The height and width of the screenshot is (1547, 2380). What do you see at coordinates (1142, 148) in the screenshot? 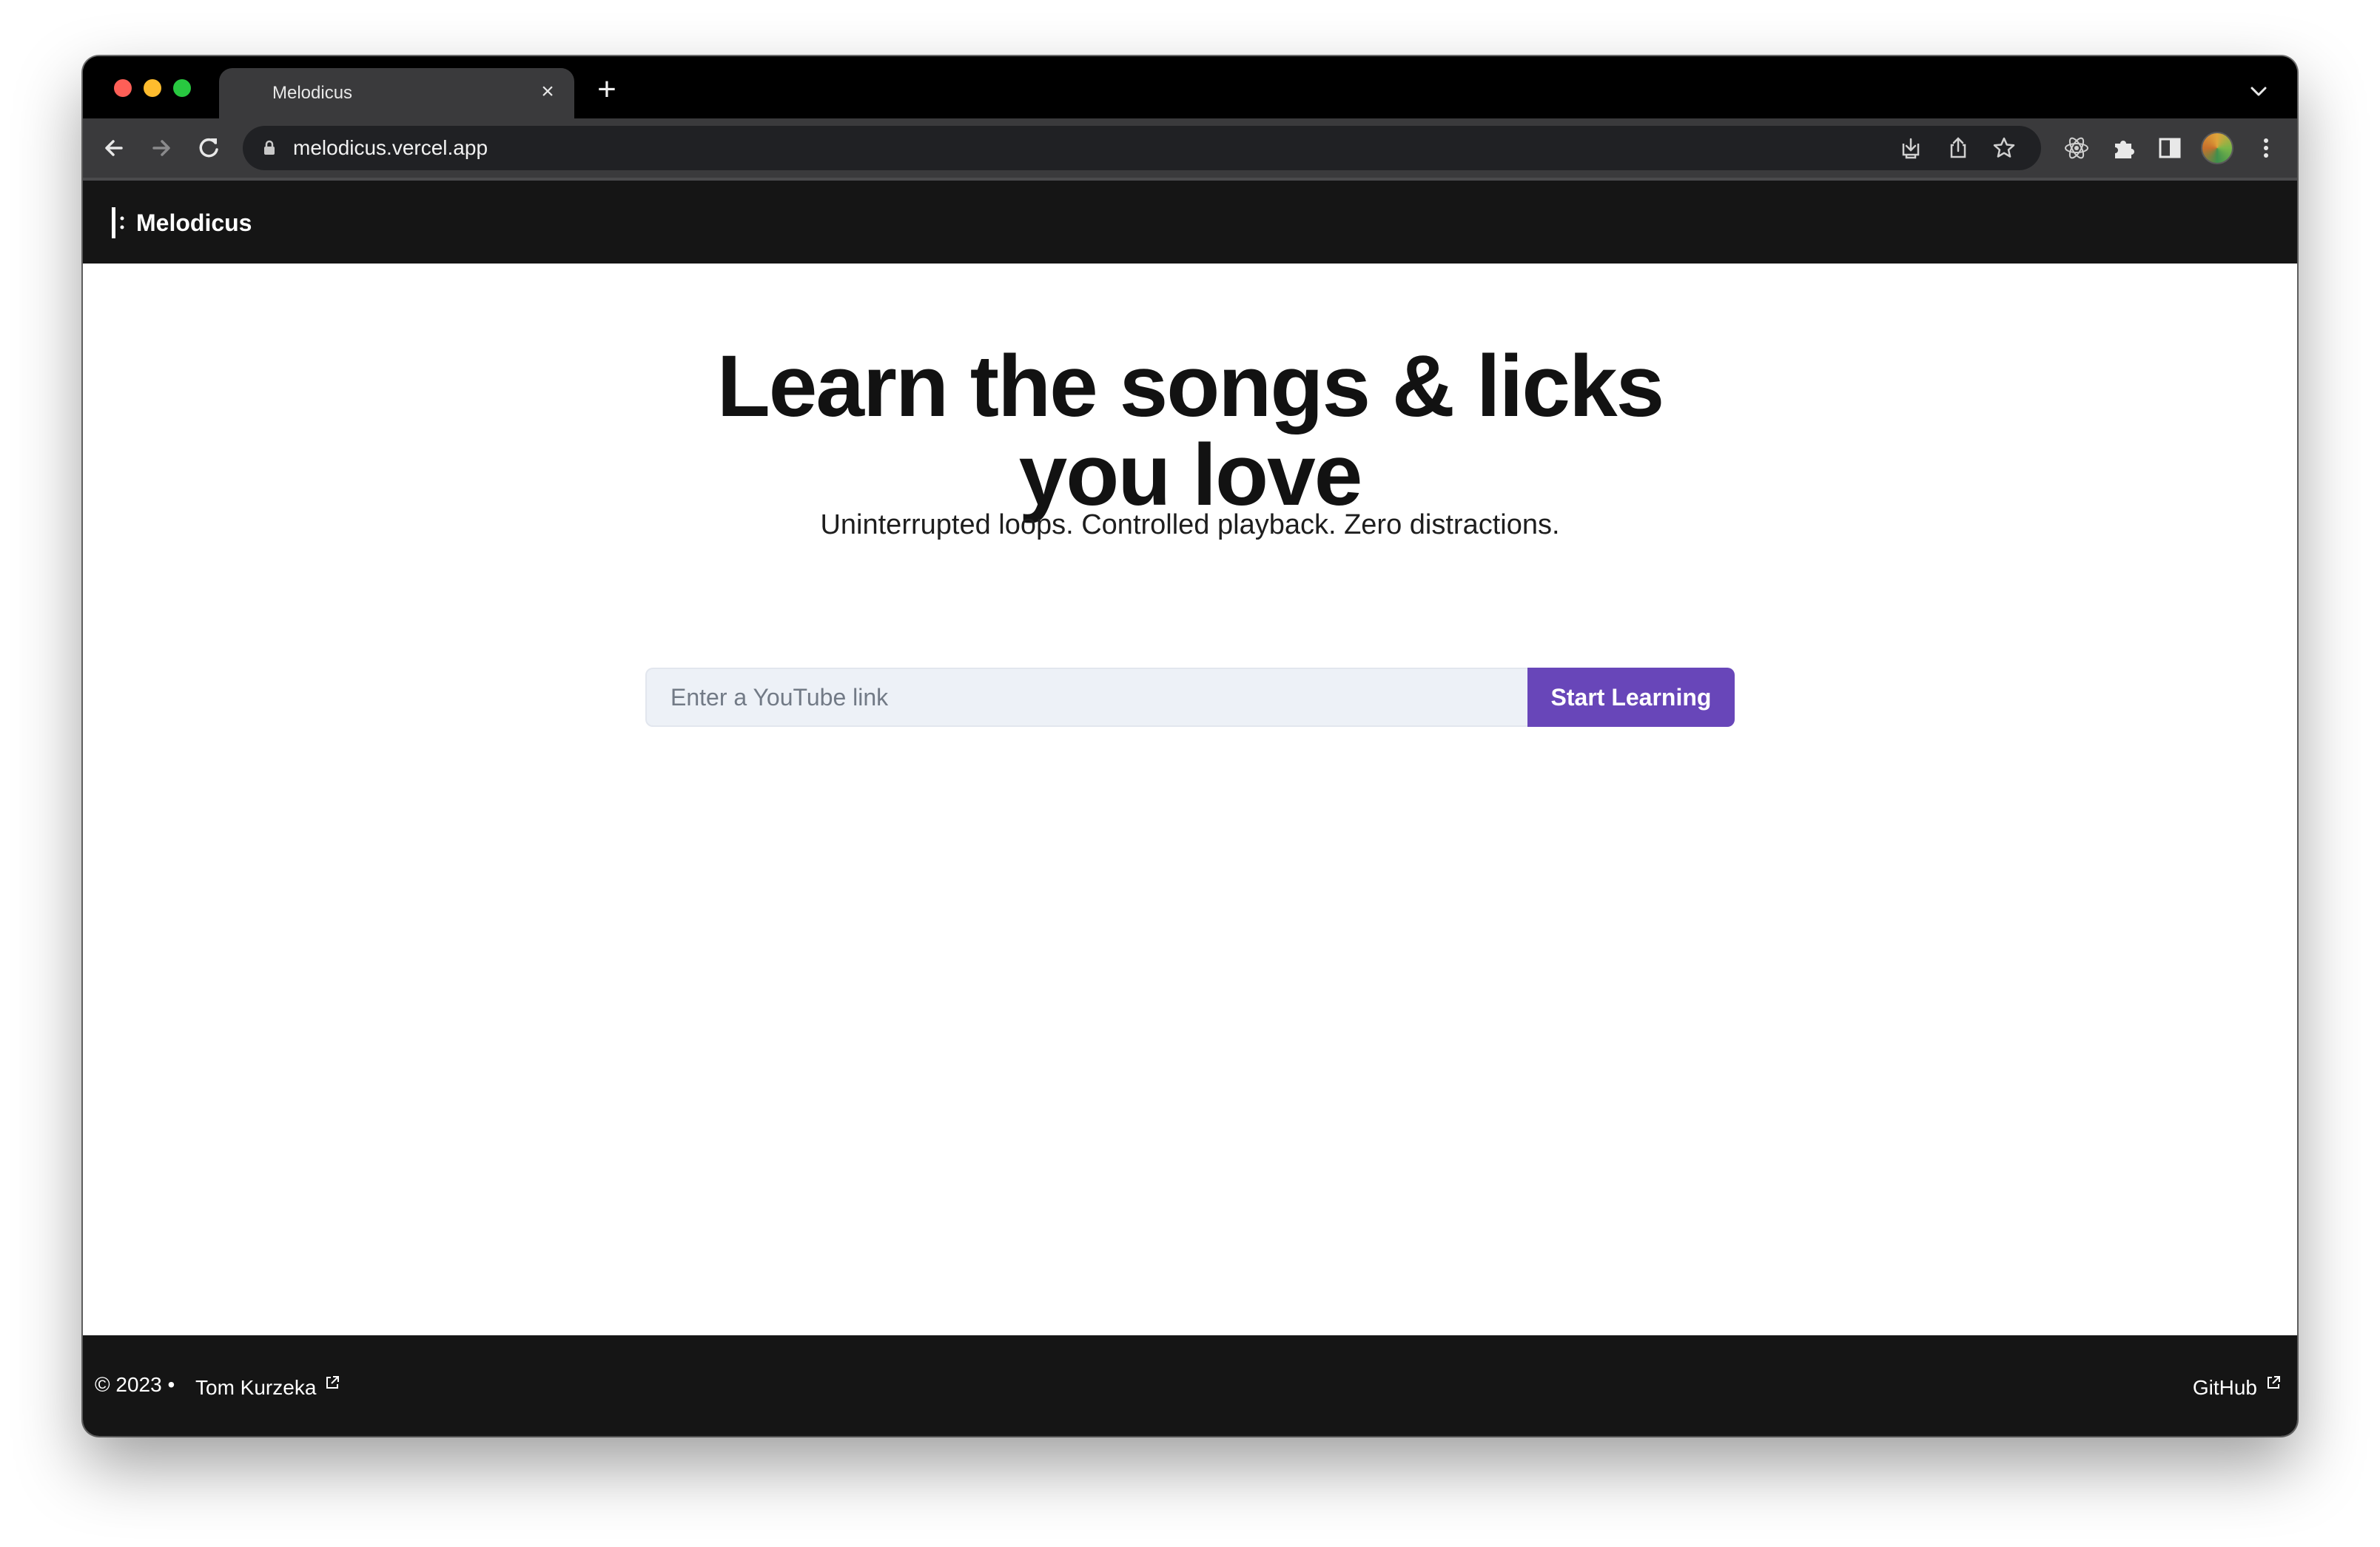
I see `address-bar: melodicus.vercel.app` at bounding box center [1142, 148].